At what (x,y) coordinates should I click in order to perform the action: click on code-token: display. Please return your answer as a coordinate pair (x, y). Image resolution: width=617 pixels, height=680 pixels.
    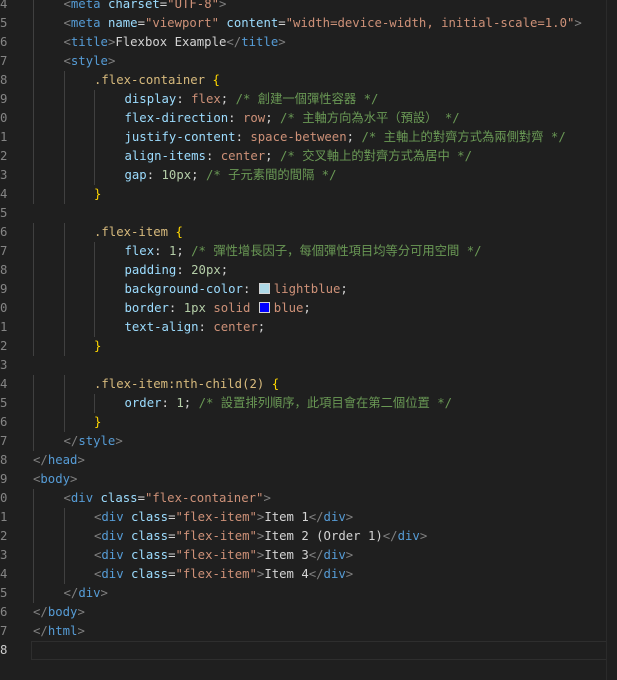
    Looking at the image, I should click on (150, 99).